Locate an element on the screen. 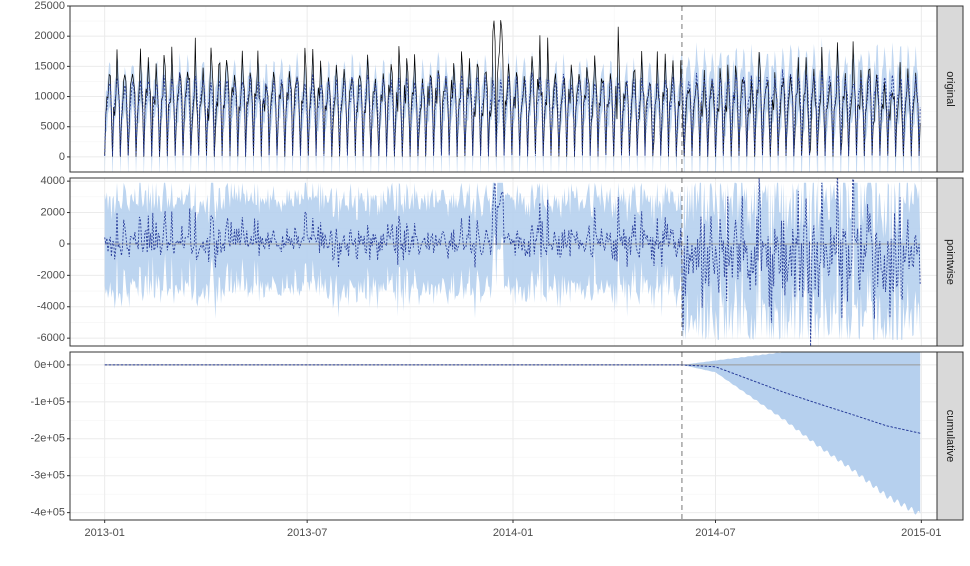 This screenshot has height=566, width=970. y-tick-label: 25000 is located at coordinates (49, 6).